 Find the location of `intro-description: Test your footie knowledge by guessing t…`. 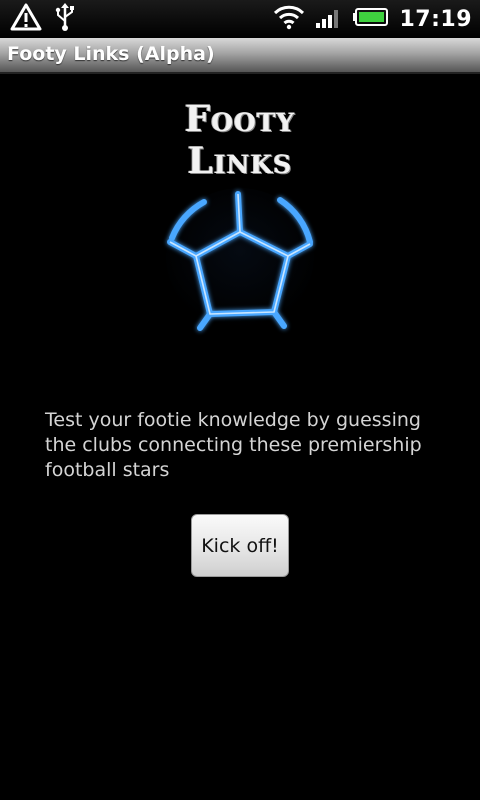

intro-description: Test your footie knowledge by guessing t… is located at coordinates (233, 445).